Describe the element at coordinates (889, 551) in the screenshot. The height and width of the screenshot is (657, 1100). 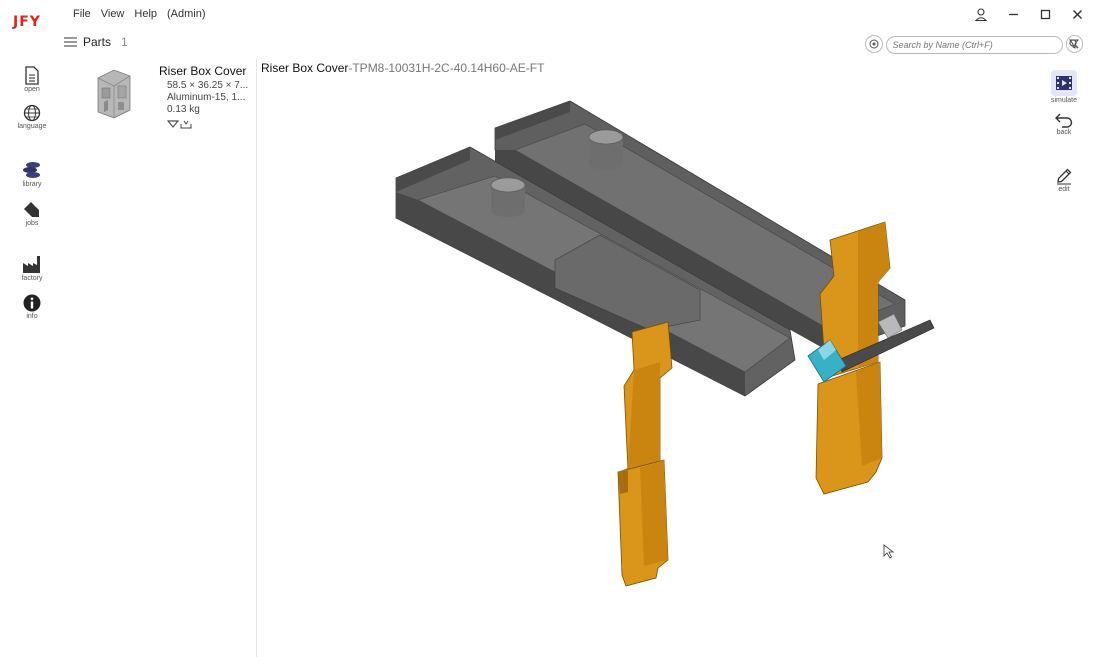
I see `mouse-cursor` at that location.